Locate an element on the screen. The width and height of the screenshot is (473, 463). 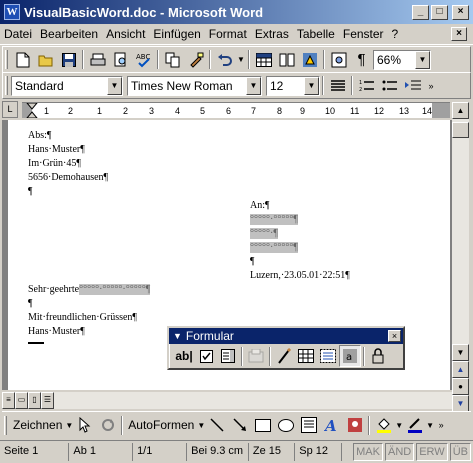
scroll-down-icon: ▼ is located at coordinates (460, 352).